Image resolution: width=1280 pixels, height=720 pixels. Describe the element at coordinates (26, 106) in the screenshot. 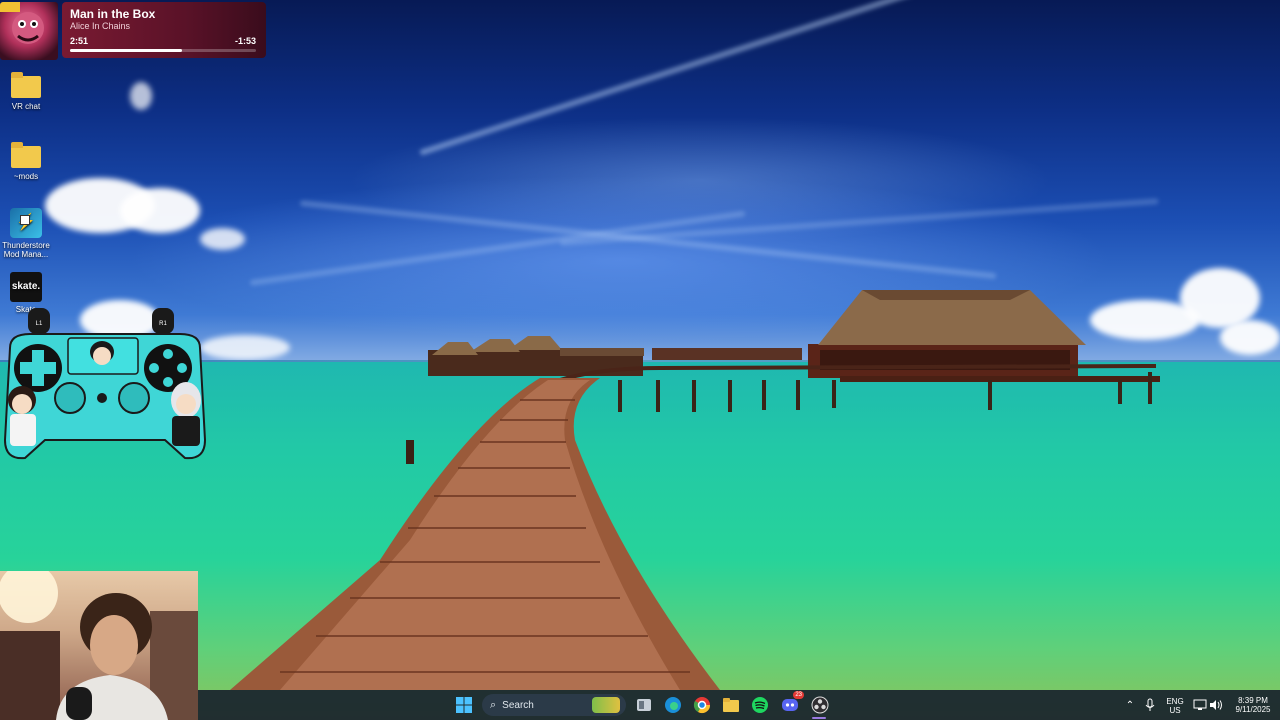

I see `desktop-icon-label: VR chat` at that location.